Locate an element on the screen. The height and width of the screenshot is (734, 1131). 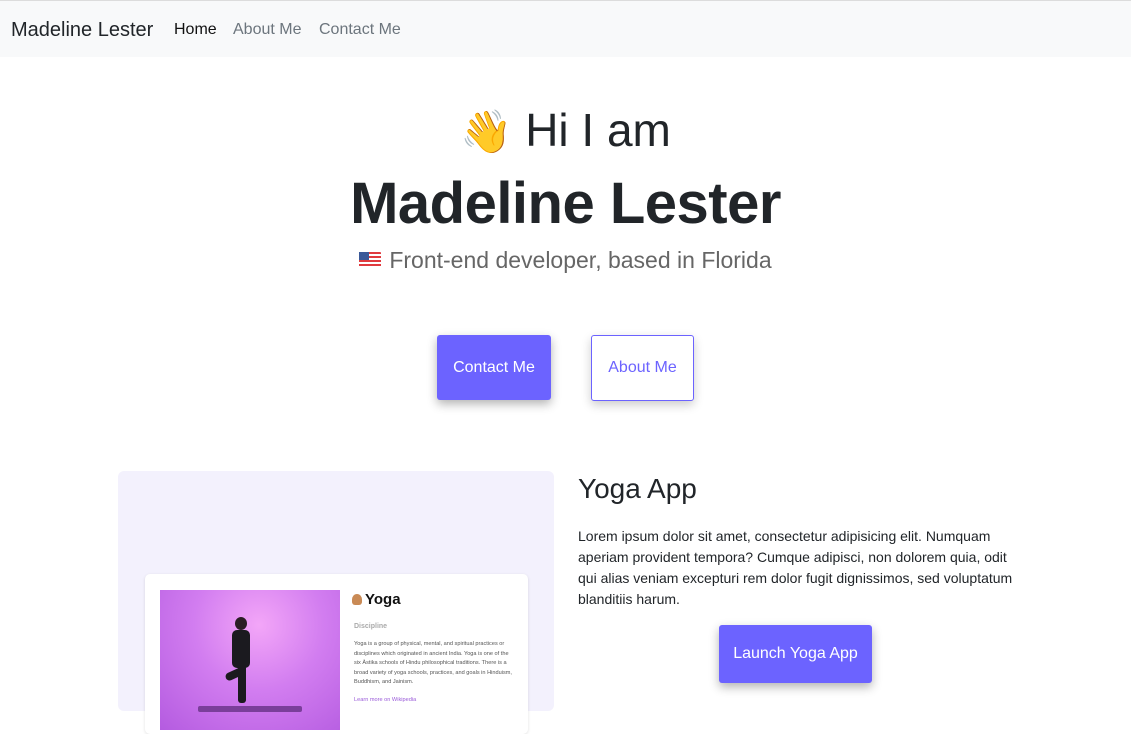
waving-hand-icon: 👋 is located at coordinates (486, 131).